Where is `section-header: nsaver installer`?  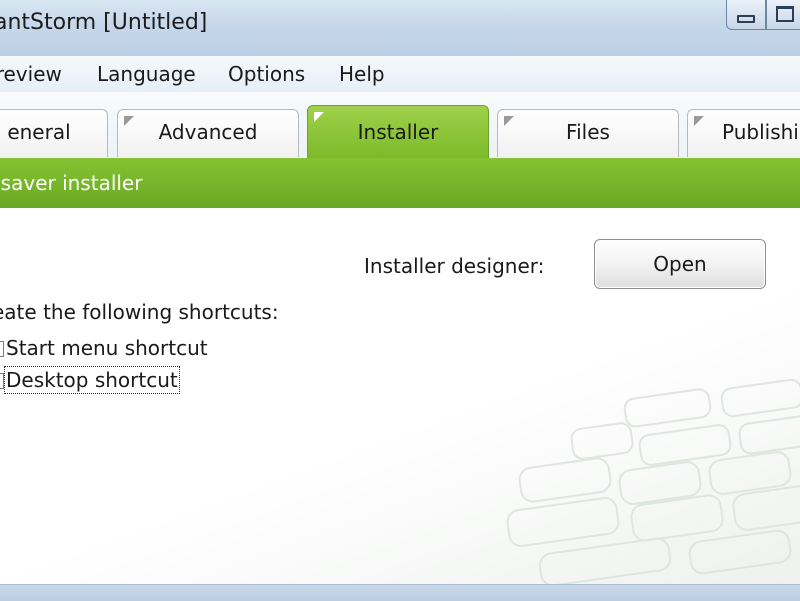
section-header: nsaver installer is located at coordinates (400, 183).